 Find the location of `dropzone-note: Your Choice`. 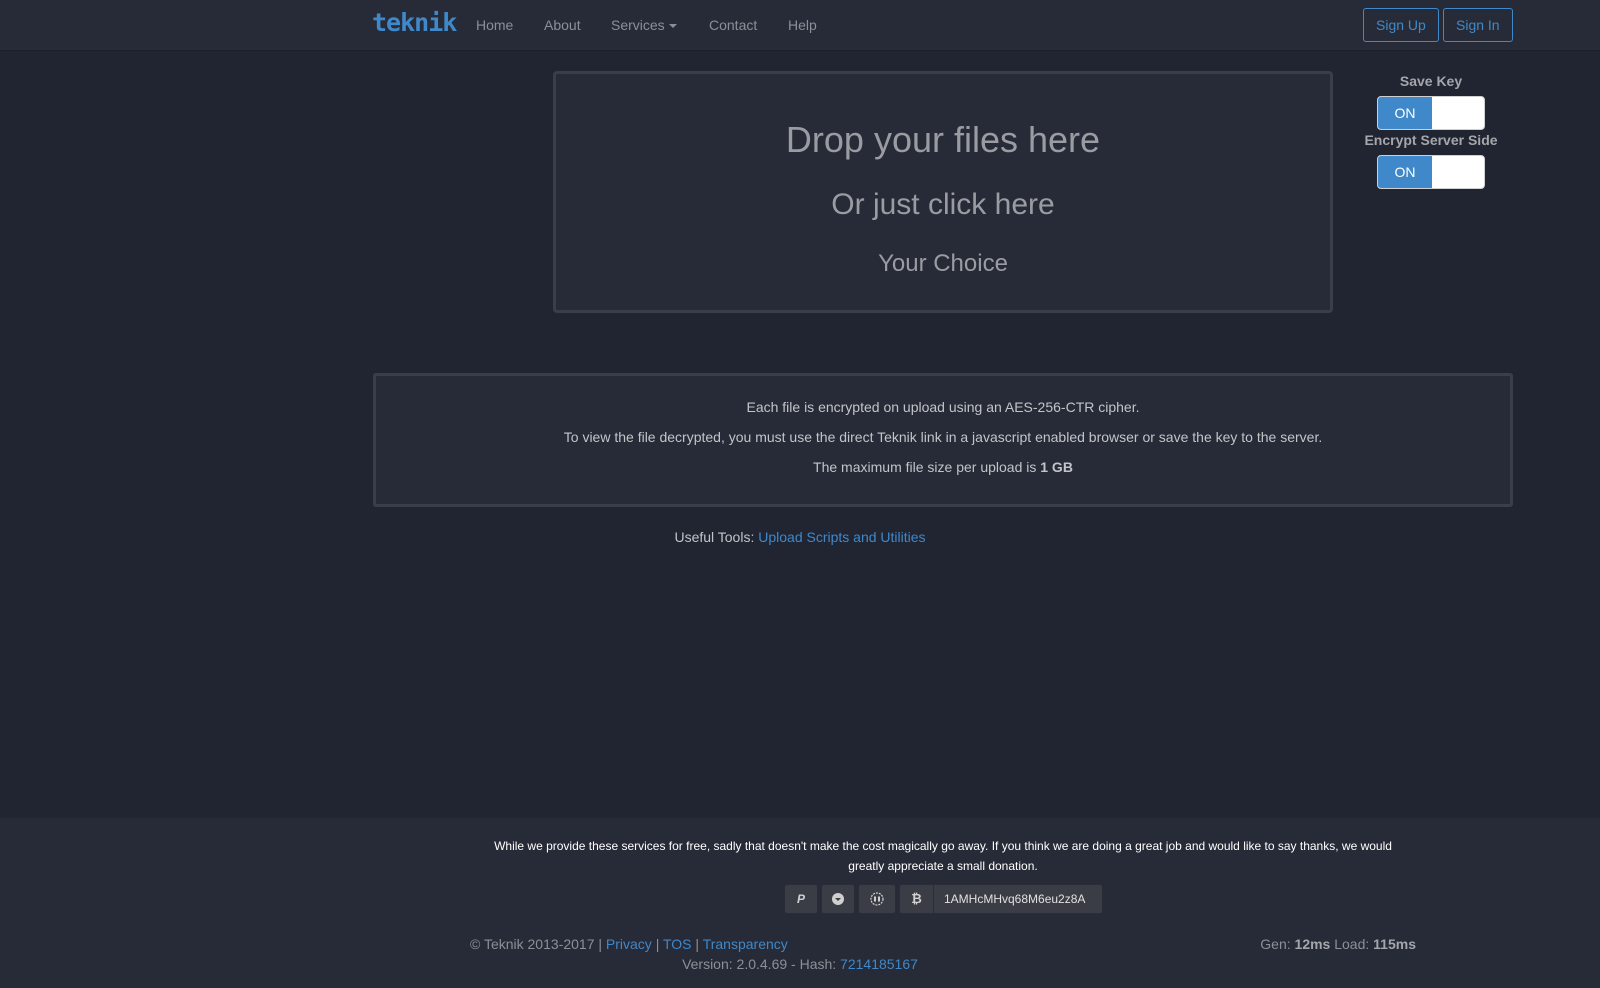

dropzone-note: Your Choice is located at coordinates (943, 263).